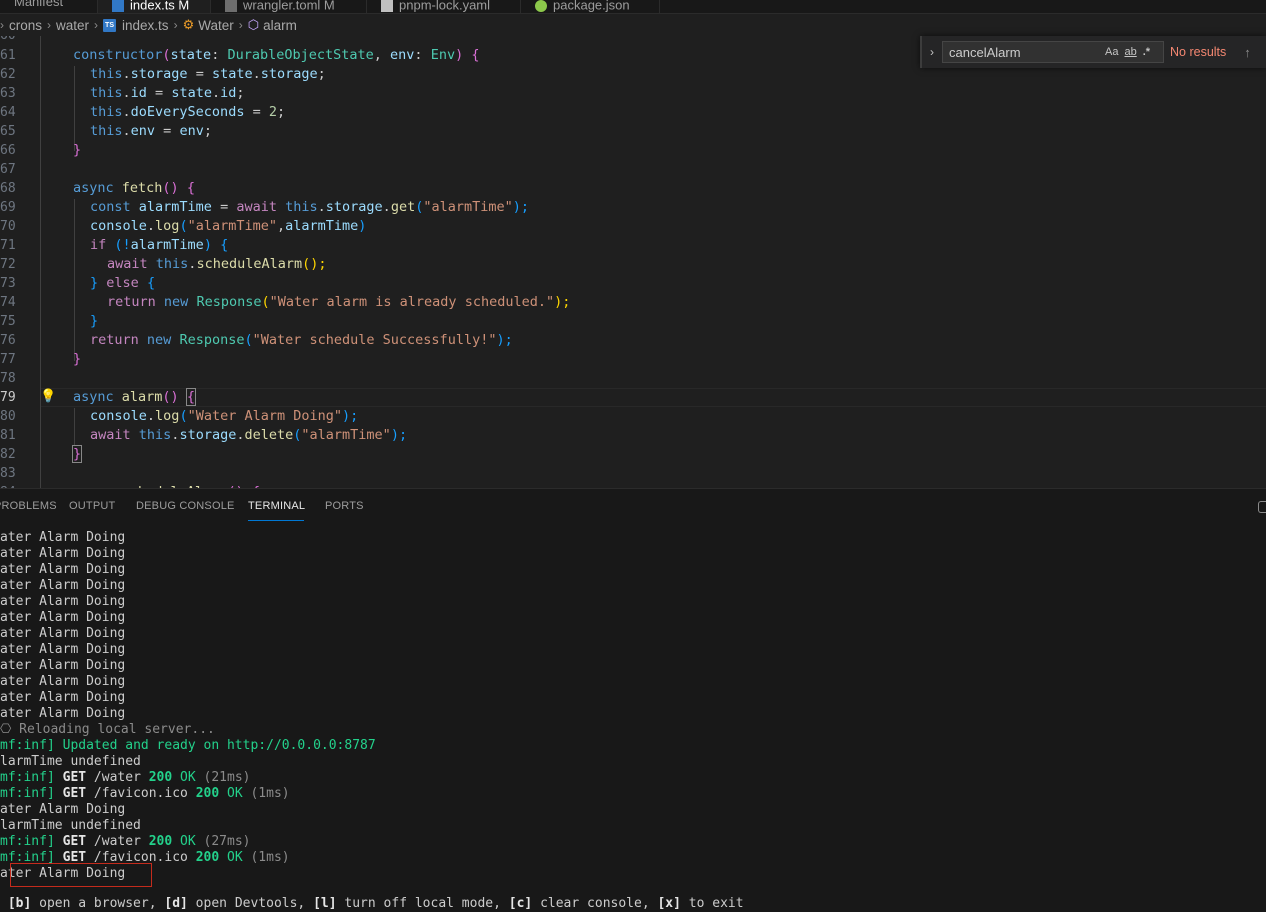 The image size is (1266, 912). Describe the element at coordinates (276, 506) in the screenshot. I see `tab-terminal: TERMINAL` at that location.